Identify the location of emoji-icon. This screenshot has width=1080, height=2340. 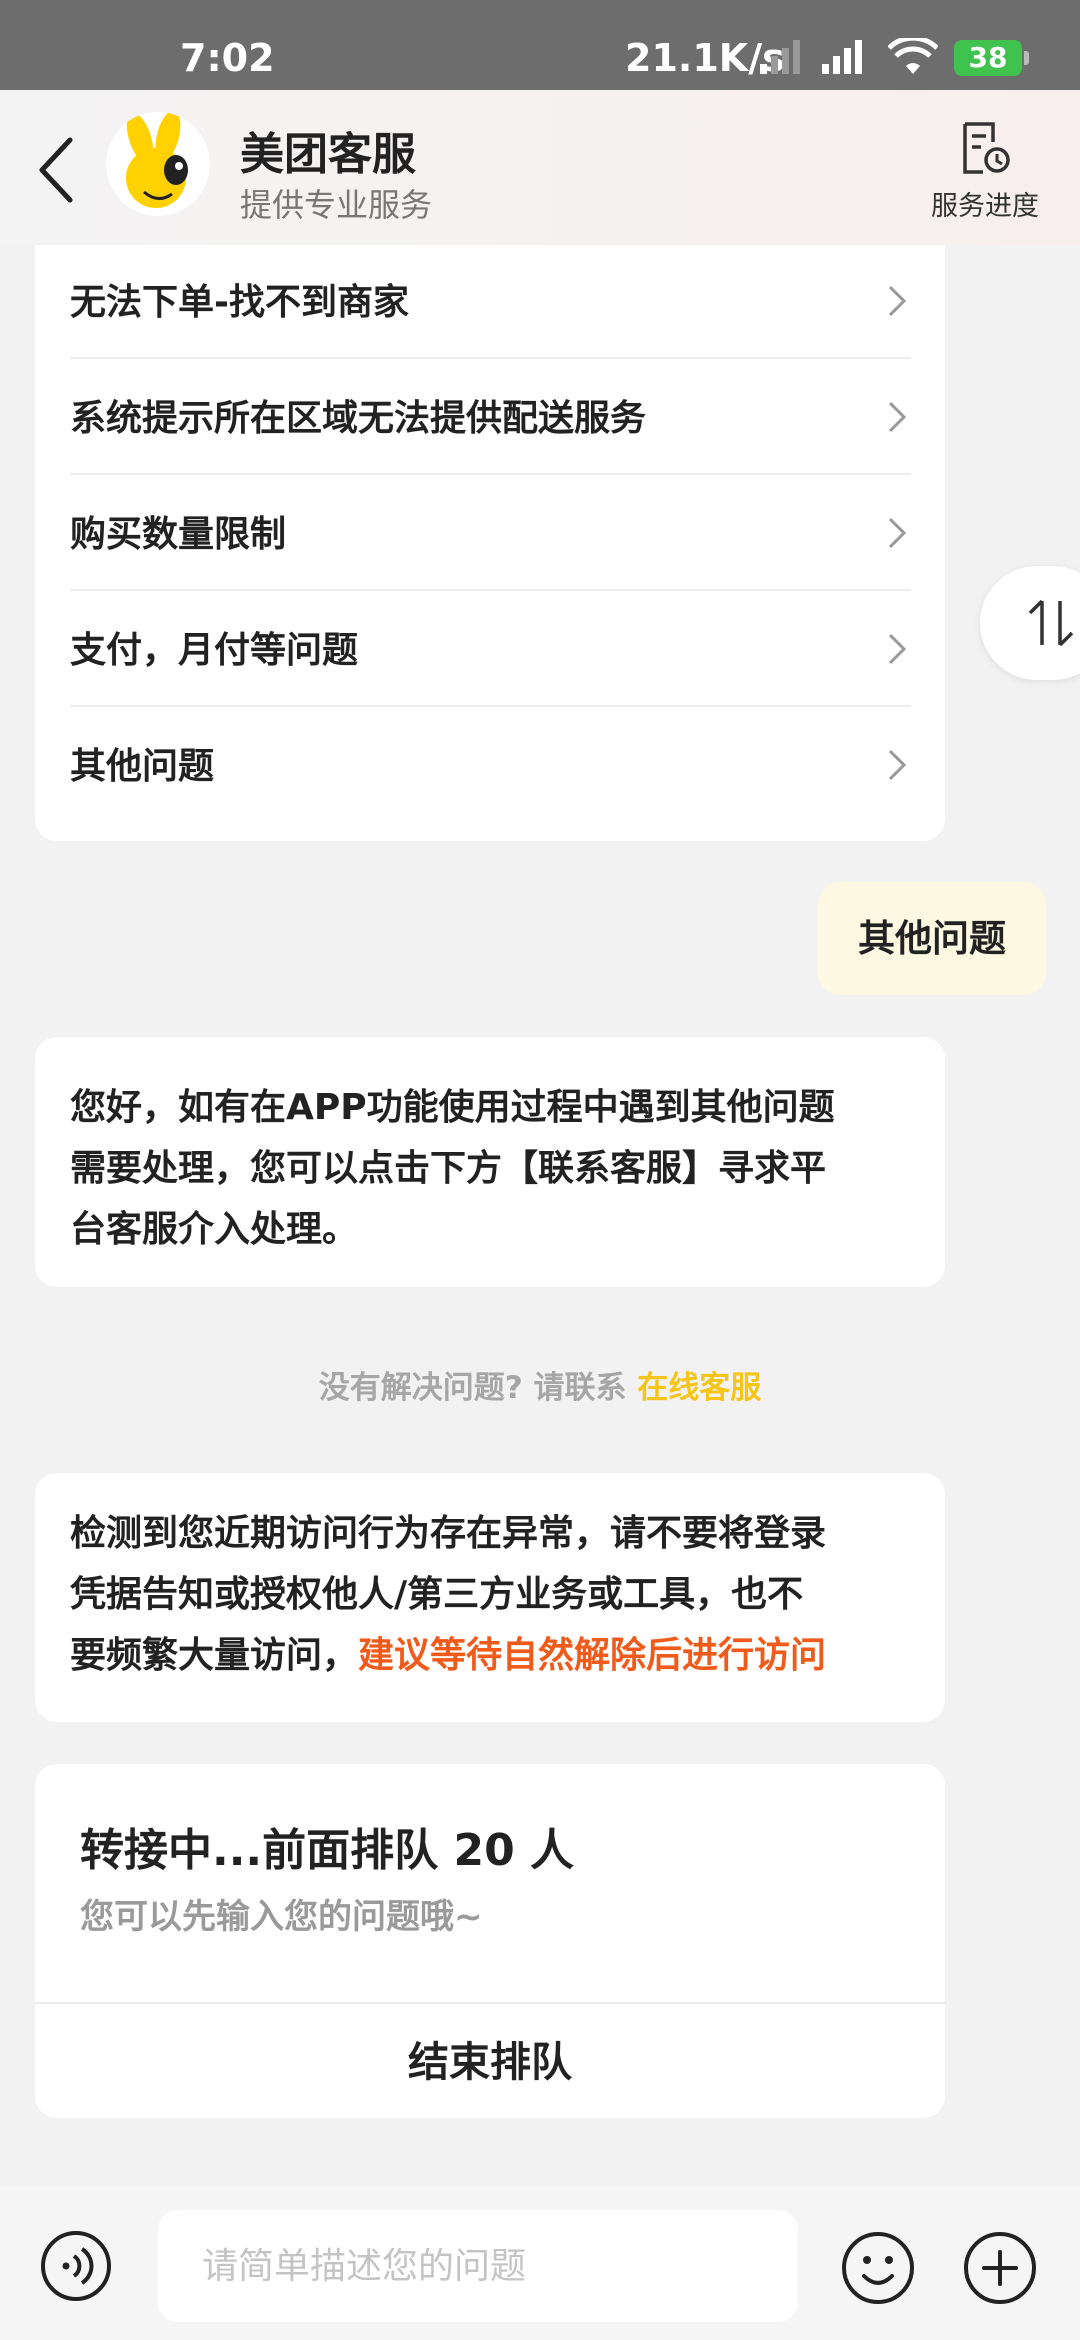
(878, 2268).